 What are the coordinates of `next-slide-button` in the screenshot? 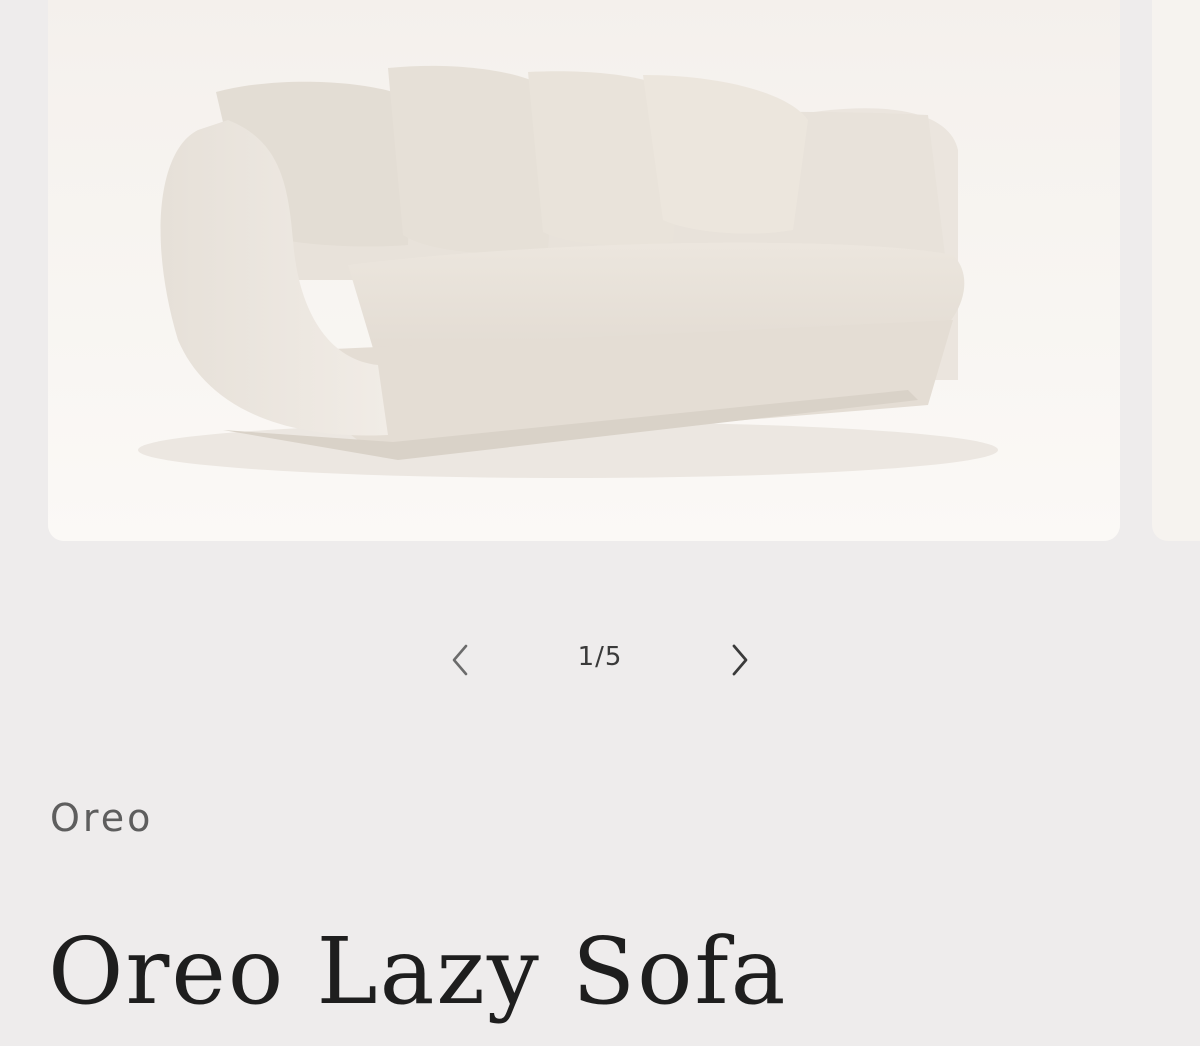 It's located at (740, 660).